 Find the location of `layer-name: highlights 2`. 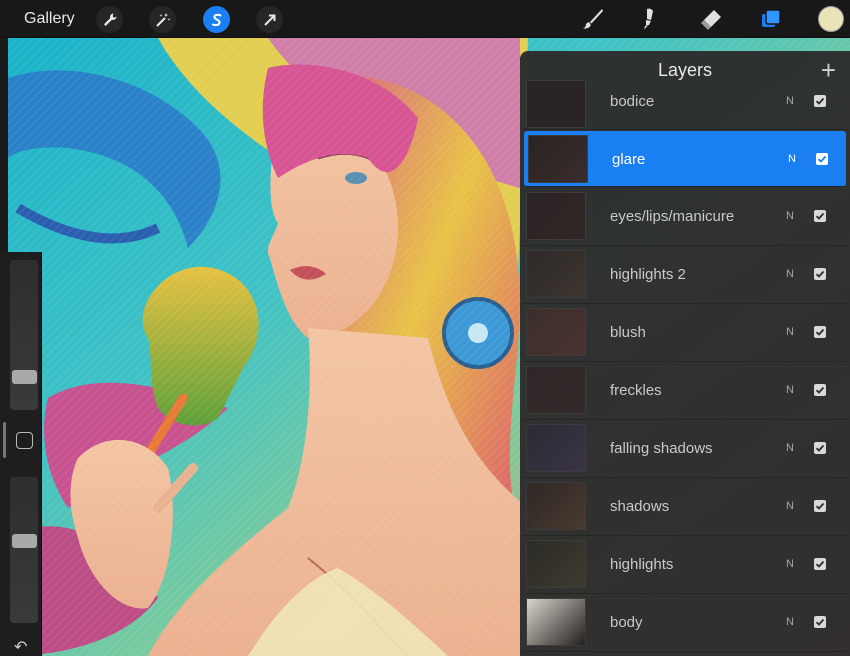

layer-name: highlights 2 is located at coordinates (648, 274).